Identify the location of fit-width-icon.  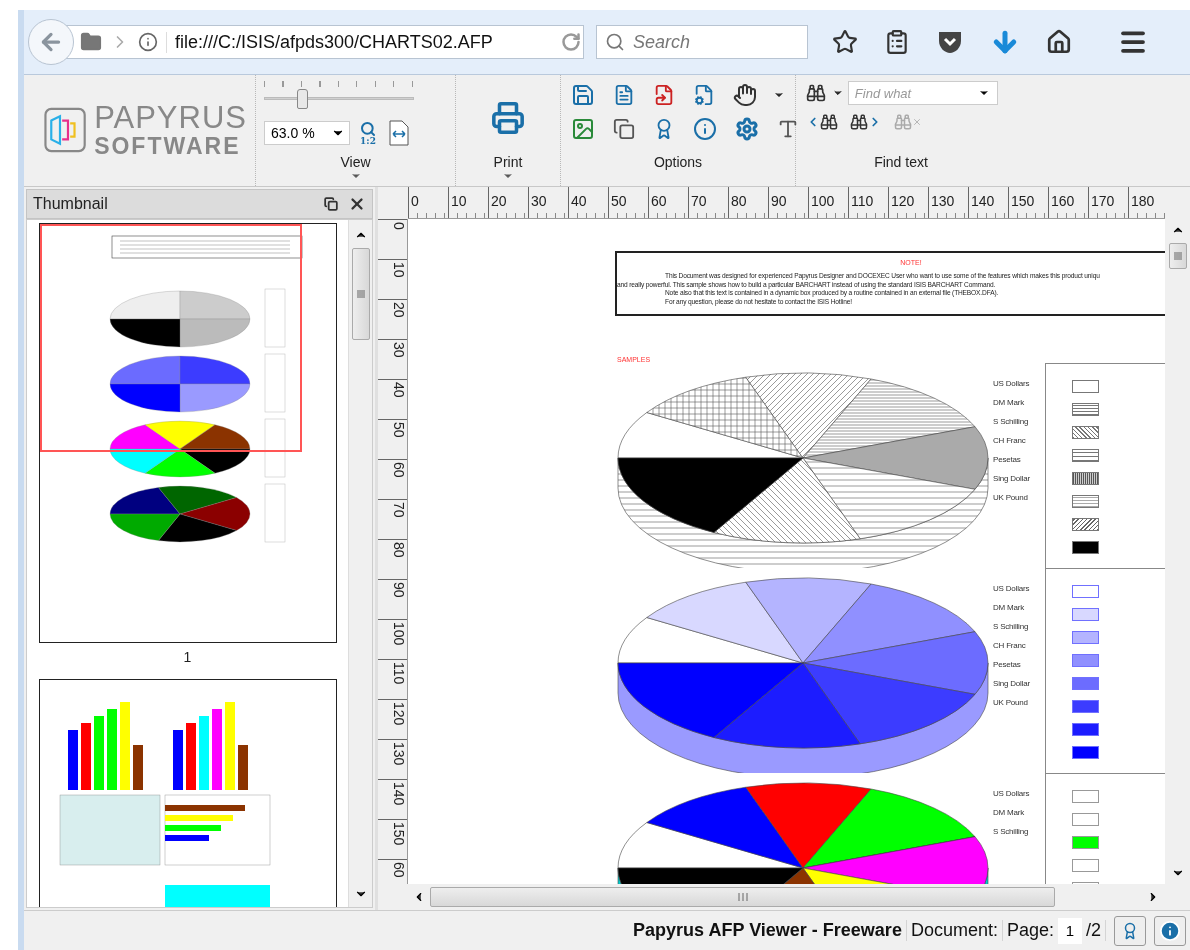
(399, 133).